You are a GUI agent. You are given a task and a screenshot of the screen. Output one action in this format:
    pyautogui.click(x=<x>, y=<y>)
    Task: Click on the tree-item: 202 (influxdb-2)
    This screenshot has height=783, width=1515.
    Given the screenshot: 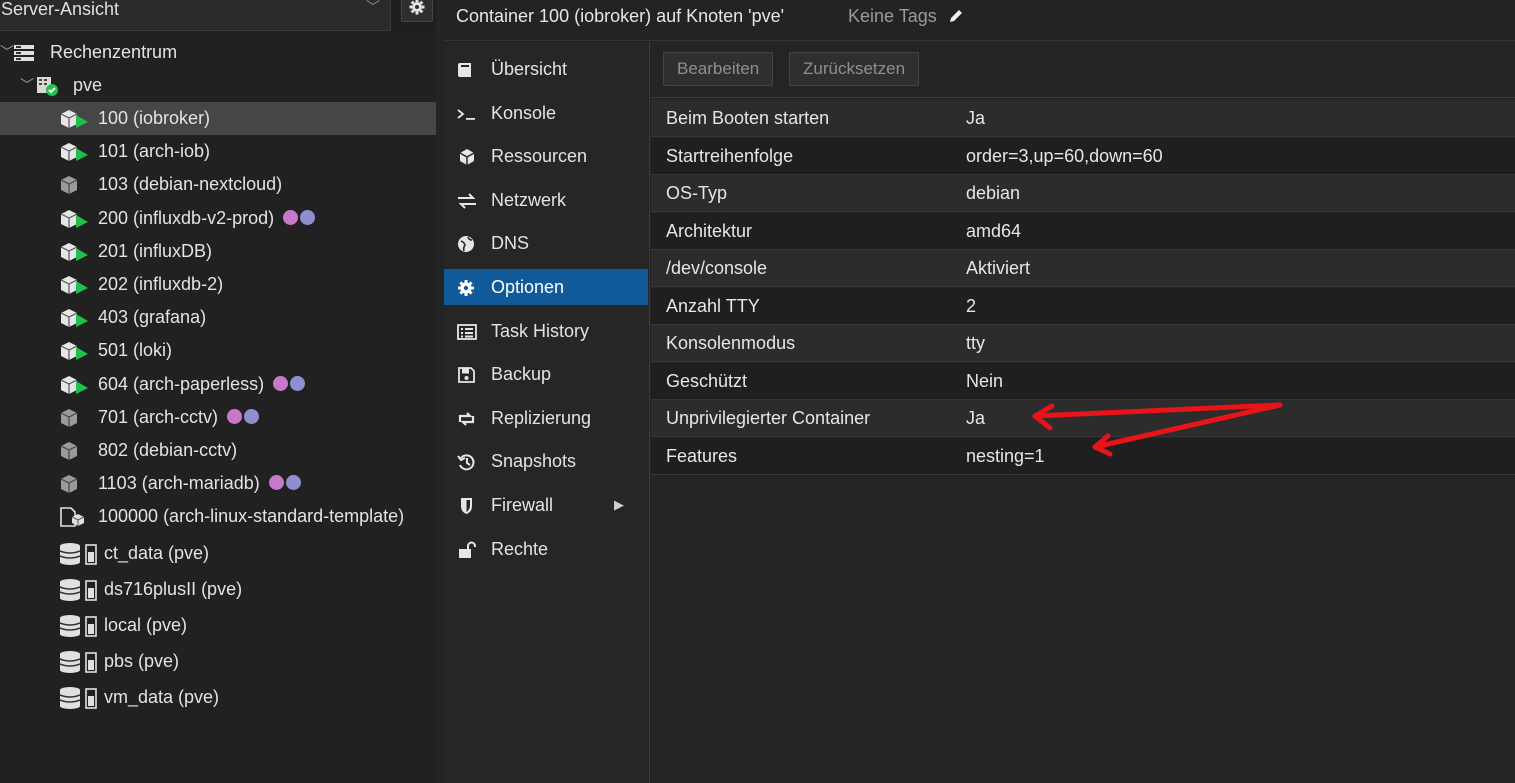 What is the action you would take?
    pyautogui.click(x=218, y=284)
    